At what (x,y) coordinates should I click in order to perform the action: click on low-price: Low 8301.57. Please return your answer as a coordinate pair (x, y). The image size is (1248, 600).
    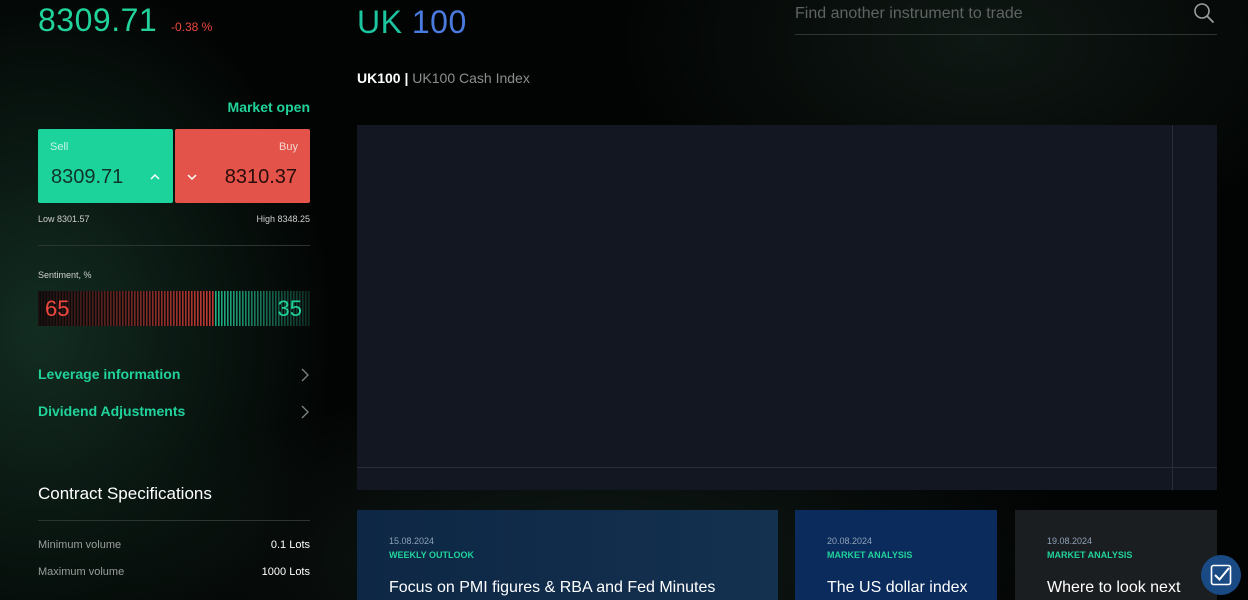
    Looking at the image, I should click on (64, 219).